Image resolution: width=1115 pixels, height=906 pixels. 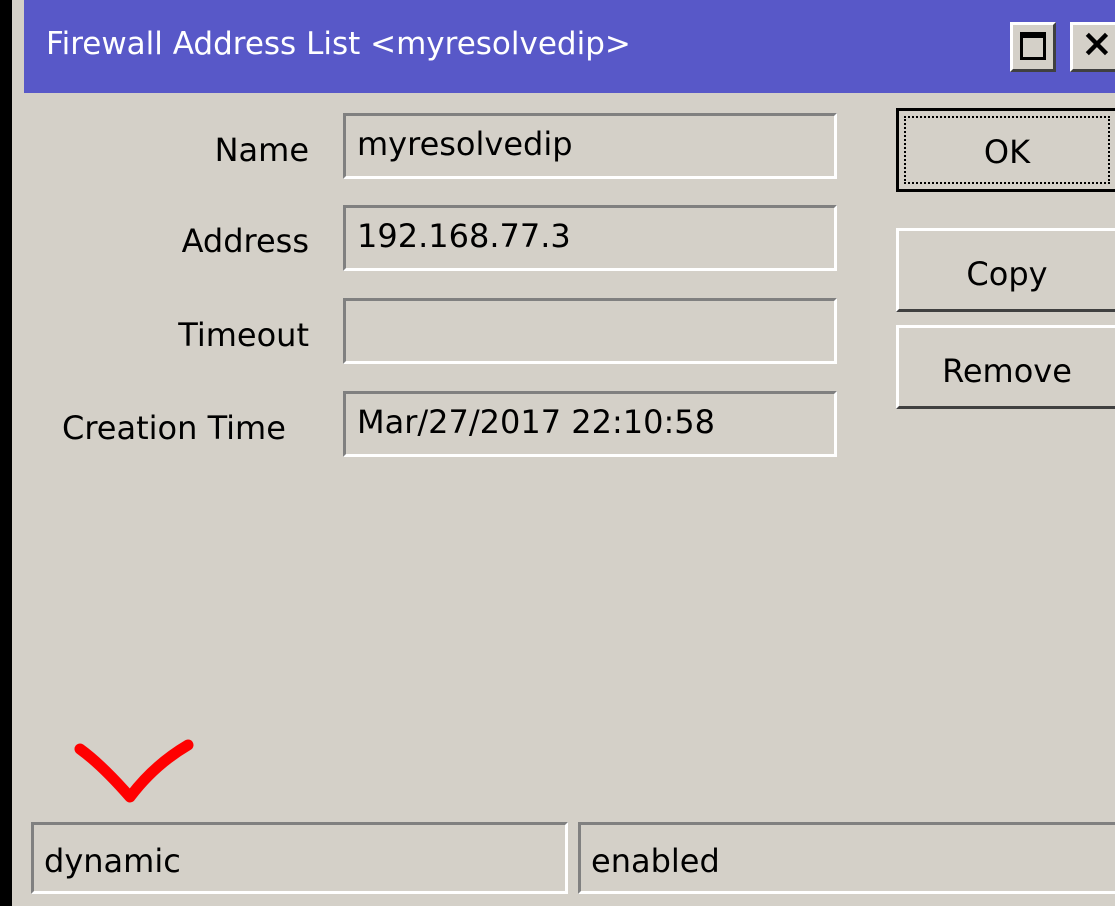 I want to click on maximize-icon, so click(x=1033, y=46).